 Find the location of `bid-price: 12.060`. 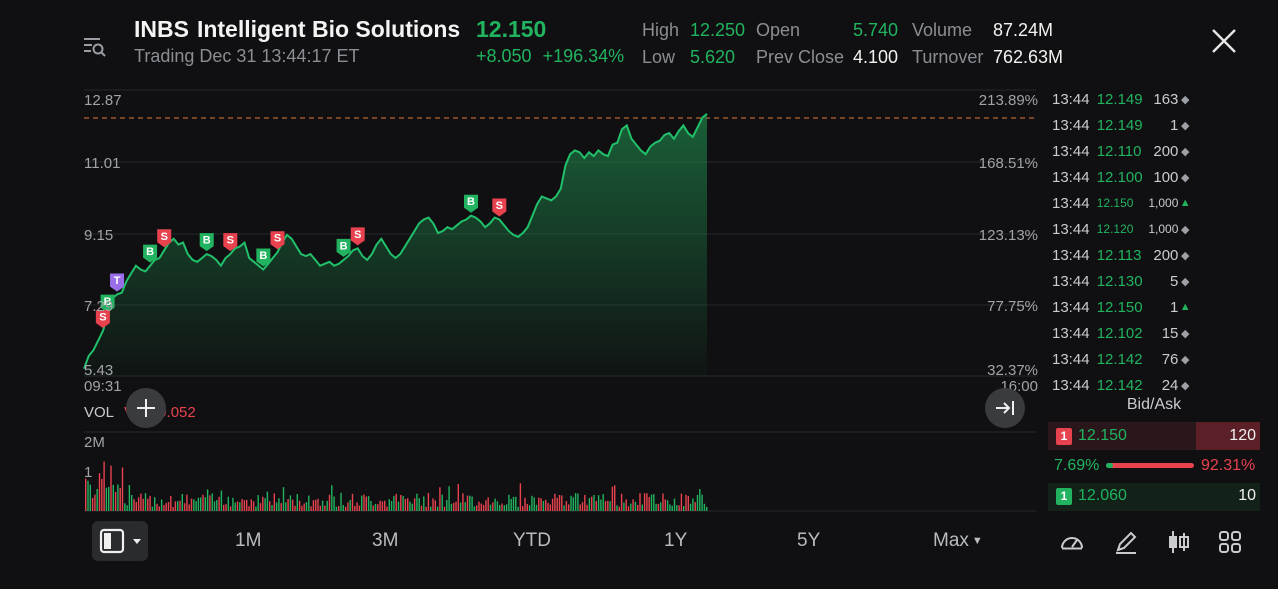

bid-price: 12.060 is located at coordinates (1102, 495).